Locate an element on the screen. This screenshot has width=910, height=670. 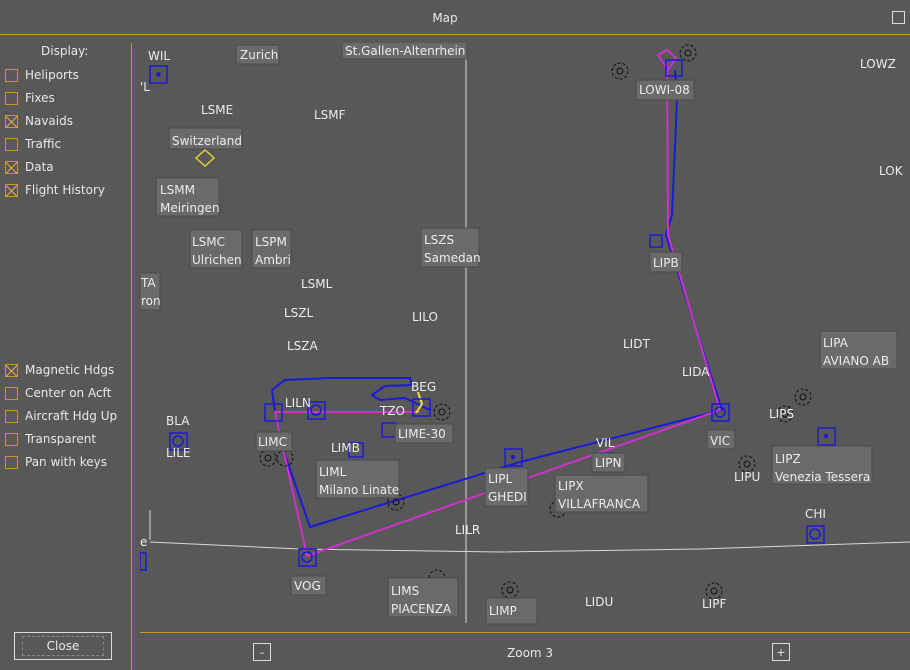
data-checkbox is located at coordinates (11, 167).